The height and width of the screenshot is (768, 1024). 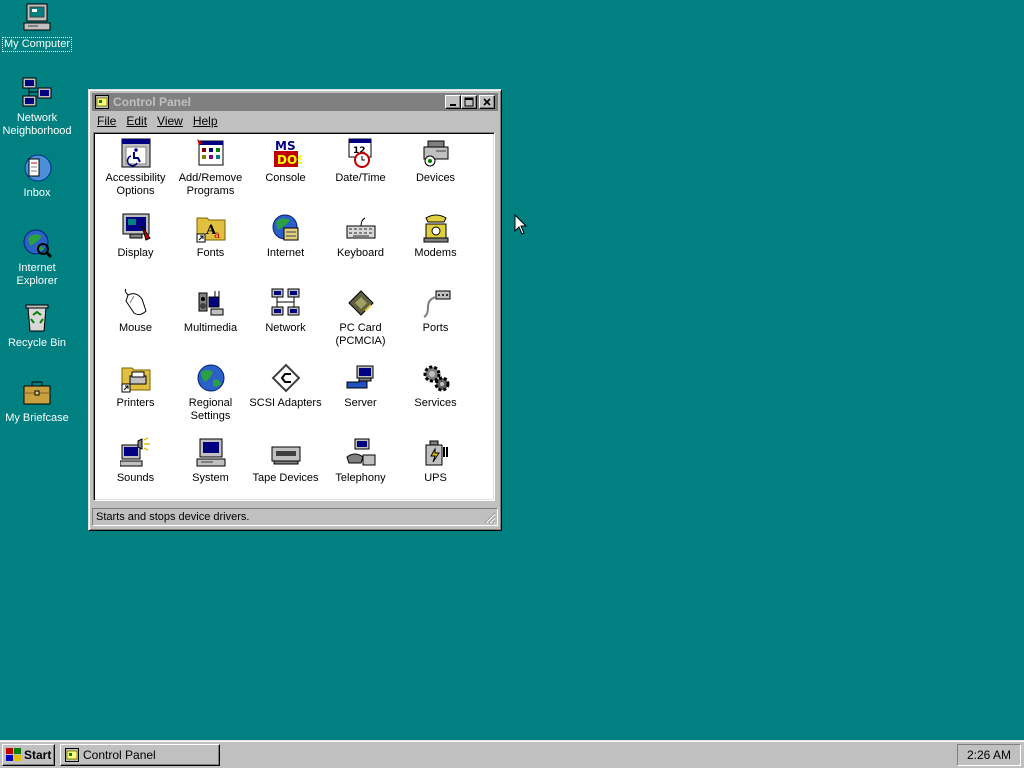 I want to click on desktop-icon-inbox: Inbox, so click(x=37, y=175).